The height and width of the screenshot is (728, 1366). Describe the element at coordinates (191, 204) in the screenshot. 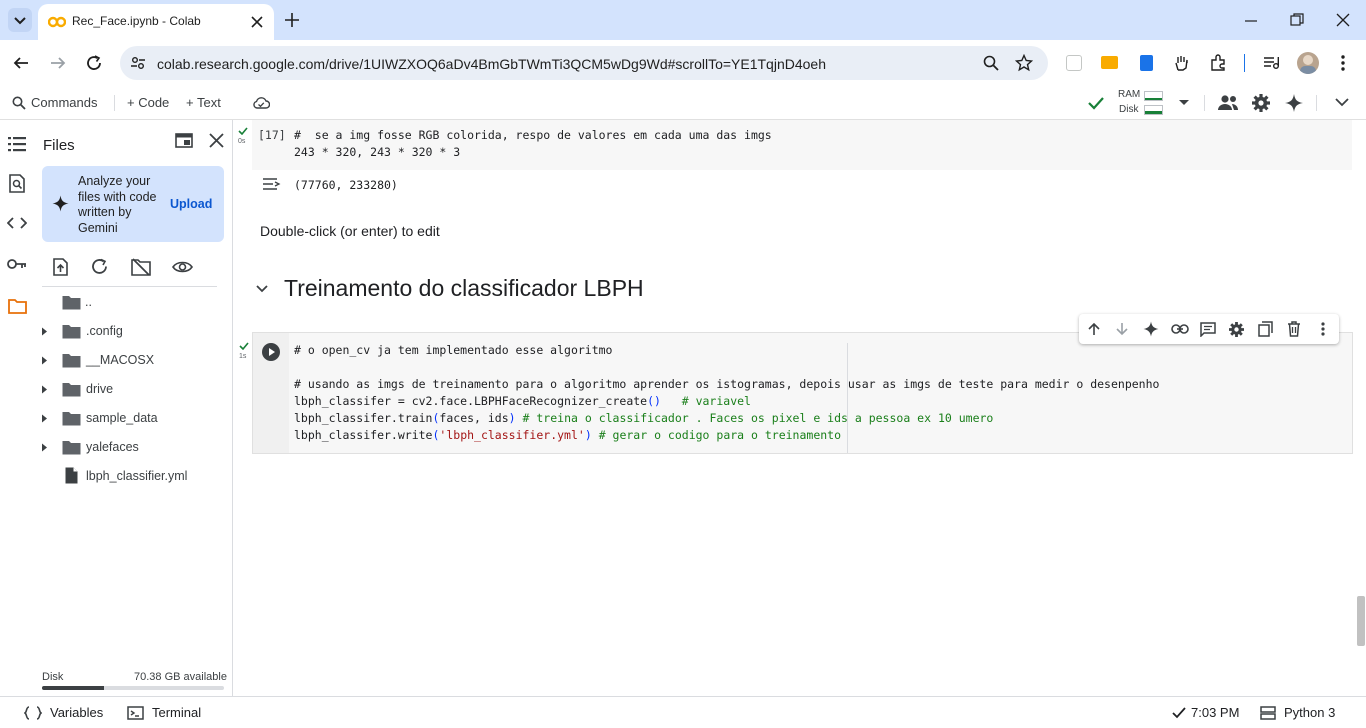

I see `upload-button: Upload` at that location.